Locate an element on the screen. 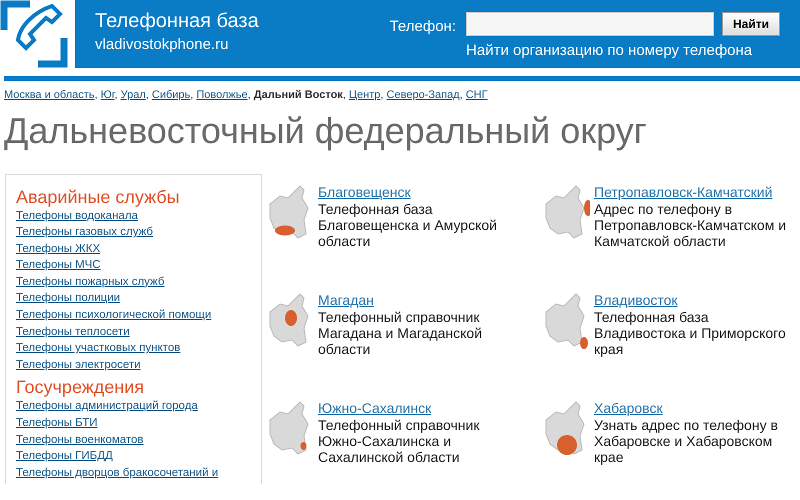  sidebar-link: Телефоны военкоматов is located at coordinates (133, 440).